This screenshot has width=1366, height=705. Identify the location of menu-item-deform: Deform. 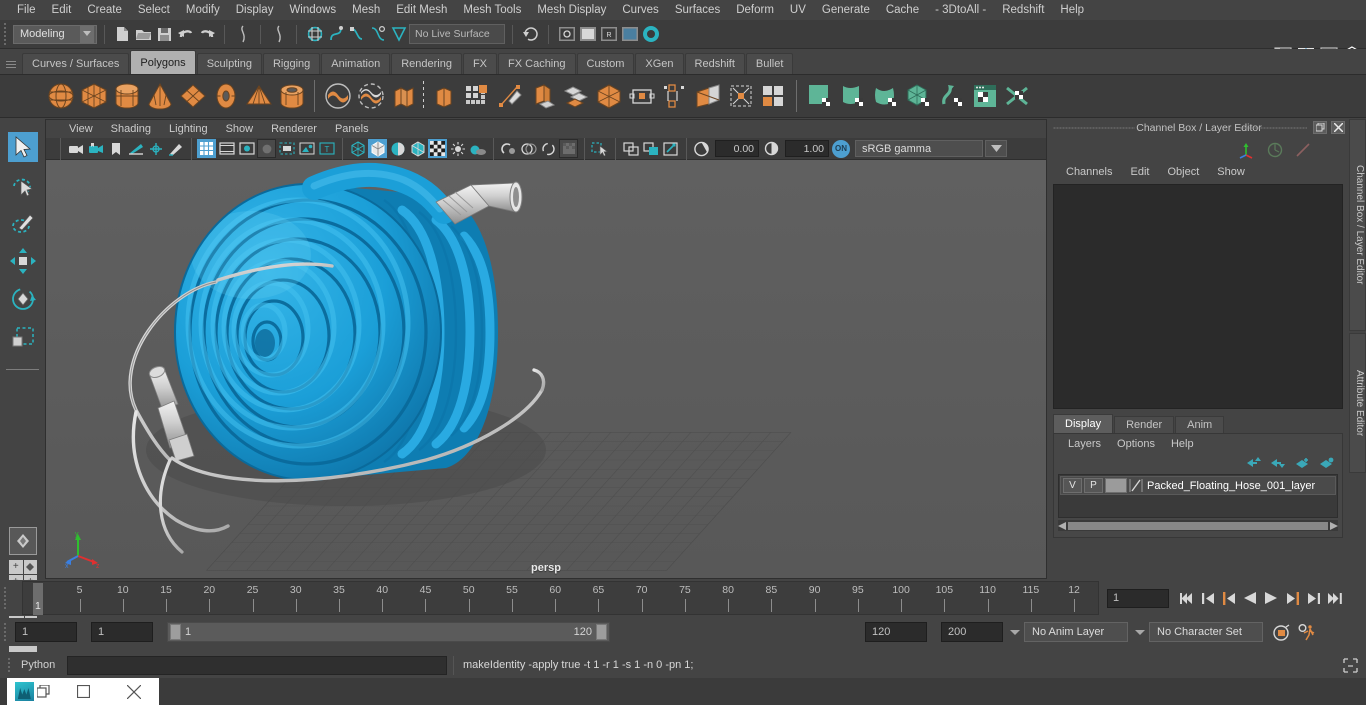
(755, 10).